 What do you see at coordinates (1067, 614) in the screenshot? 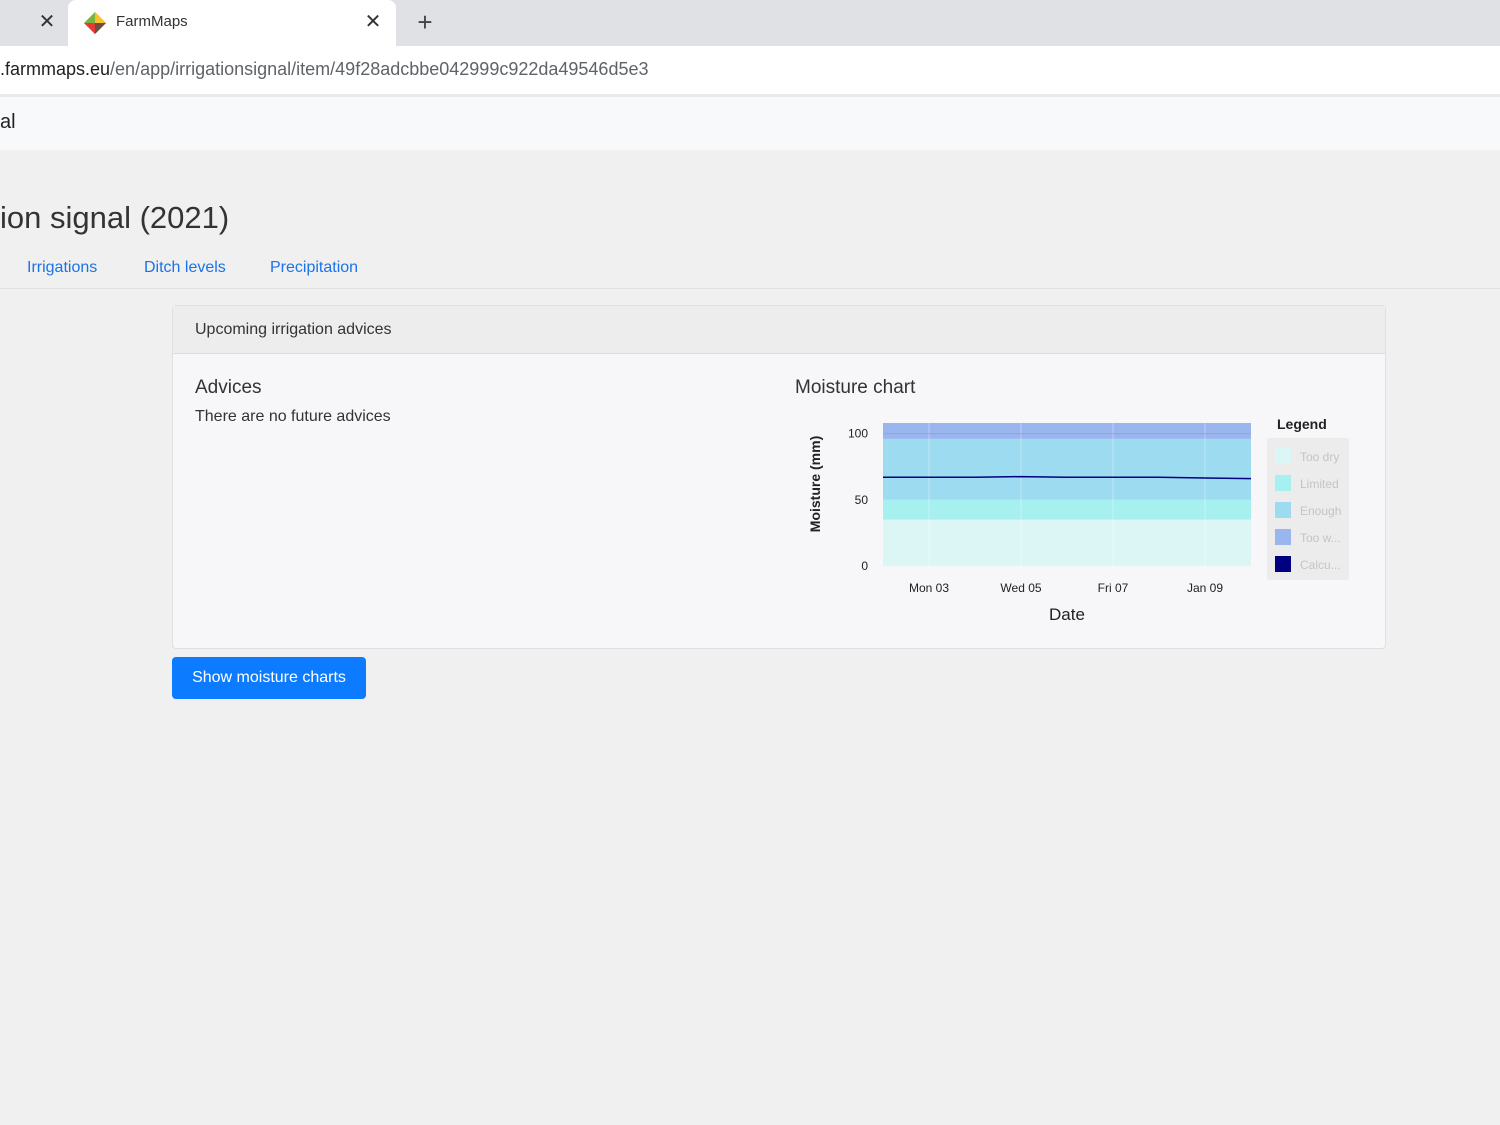
I see `x-axis-label: Date` at bounding box center [1067, 614].